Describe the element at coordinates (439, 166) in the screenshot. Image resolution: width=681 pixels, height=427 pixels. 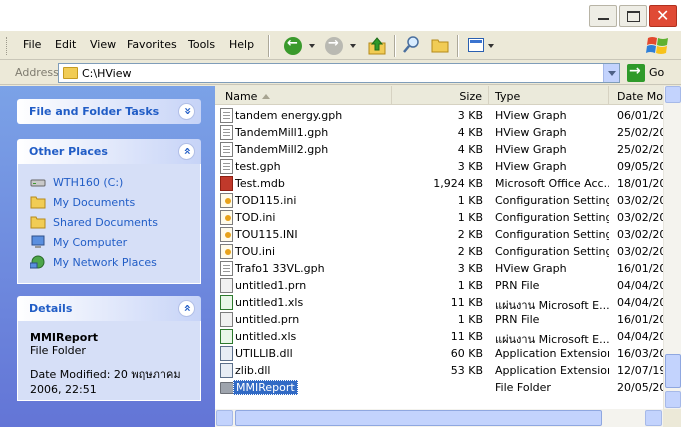
I see `file-row: test.gph 3 KB HView Graph 09/05/20` at that location.